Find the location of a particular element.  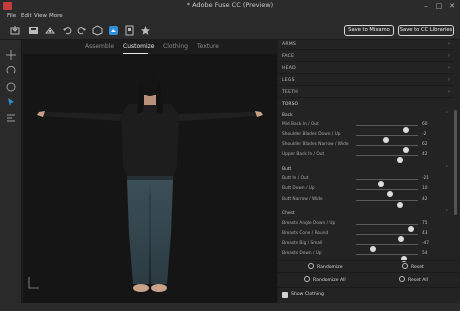

save-to-mixamo-button: Save to Mixamo is located at coordinates (369, 30).